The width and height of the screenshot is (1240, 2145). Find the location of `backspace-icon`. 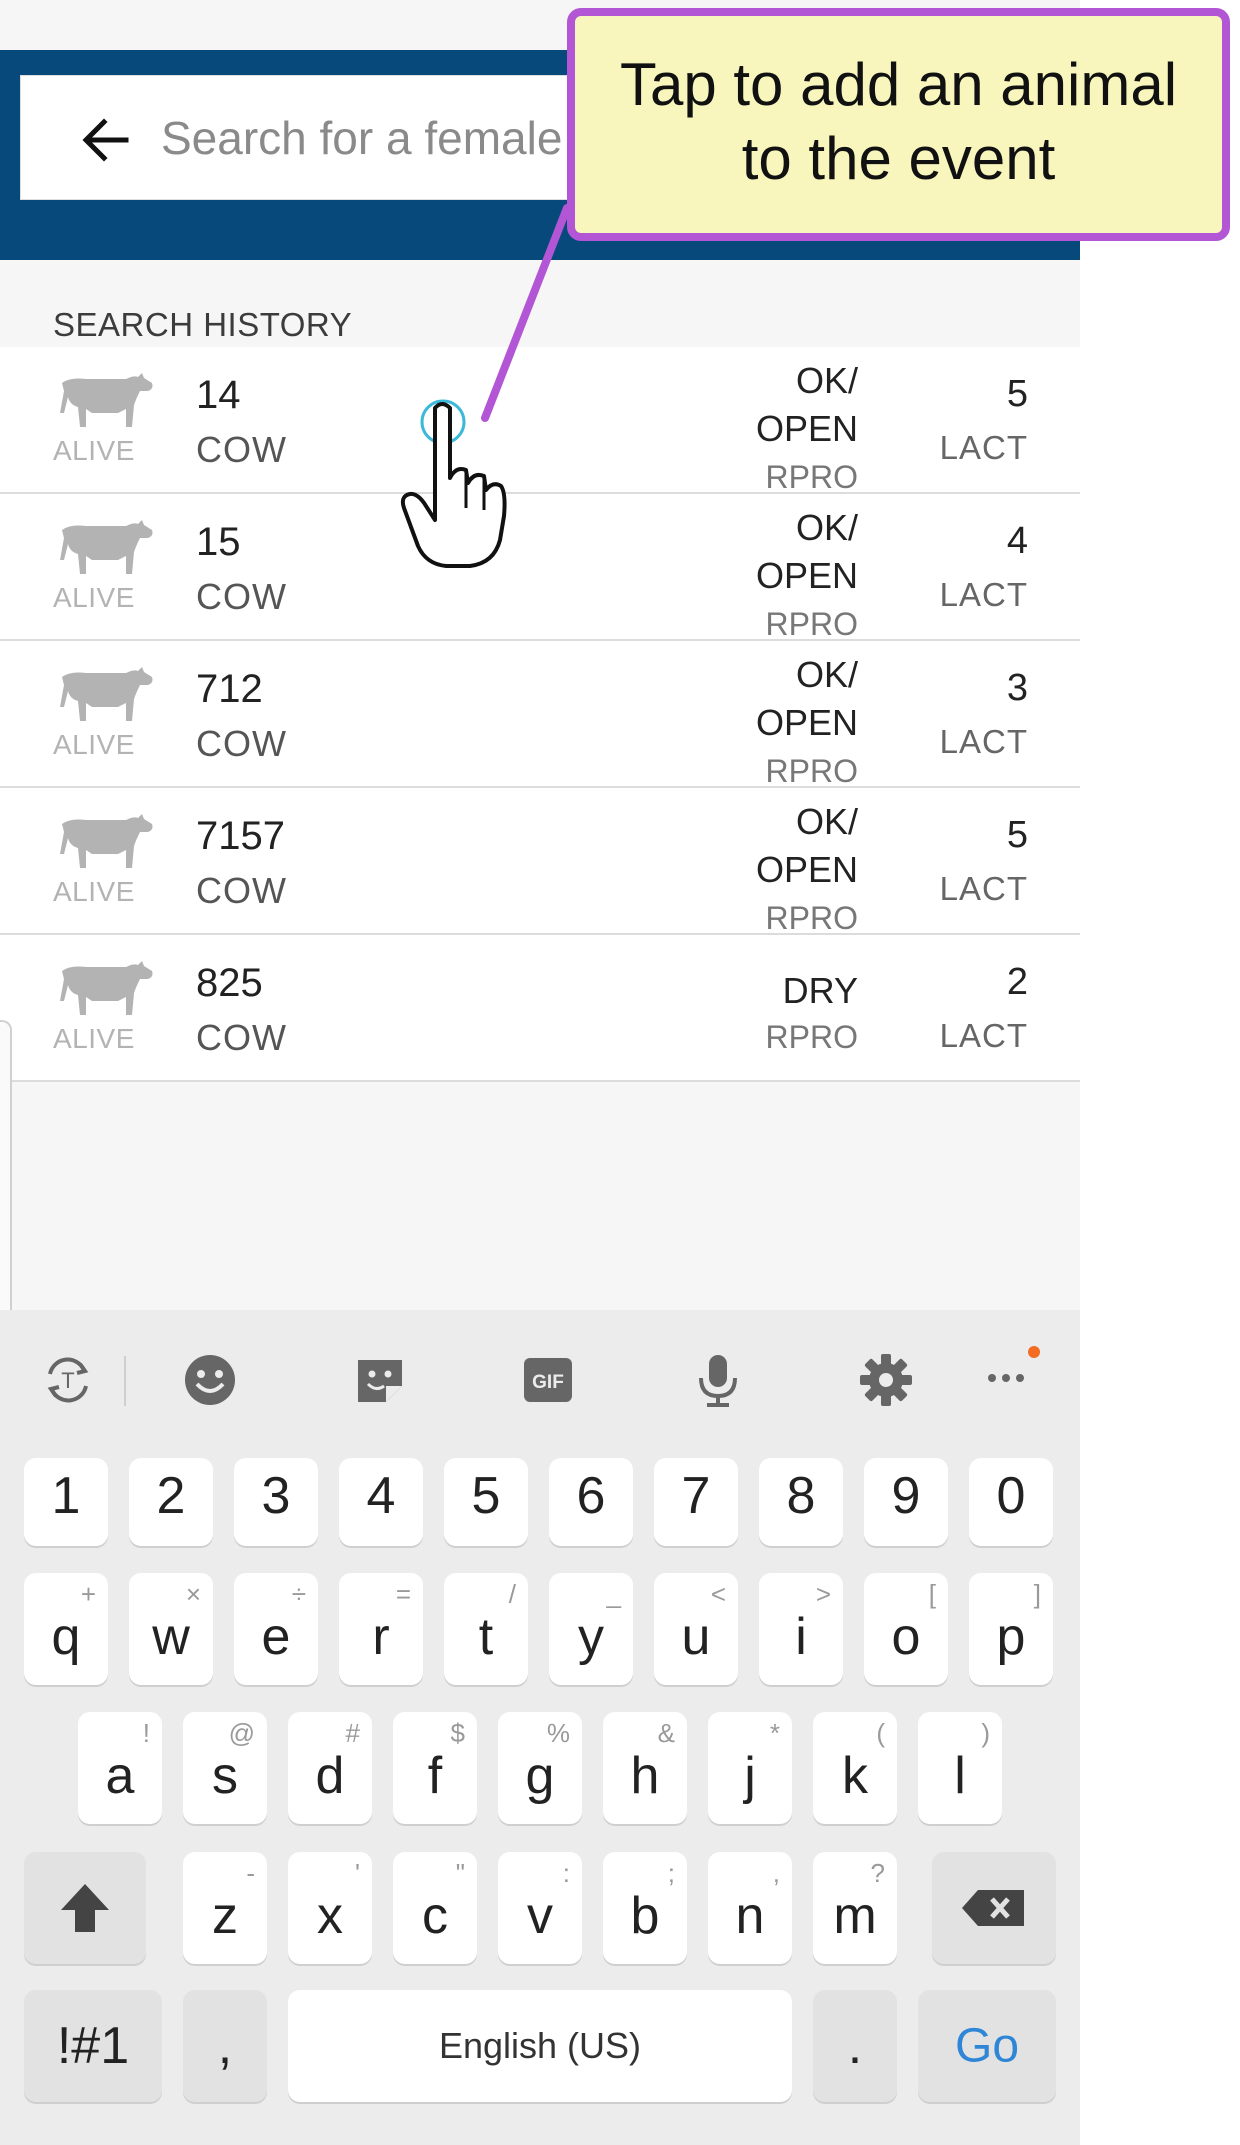

backspace-icon is located at coordinates (993, 1908).